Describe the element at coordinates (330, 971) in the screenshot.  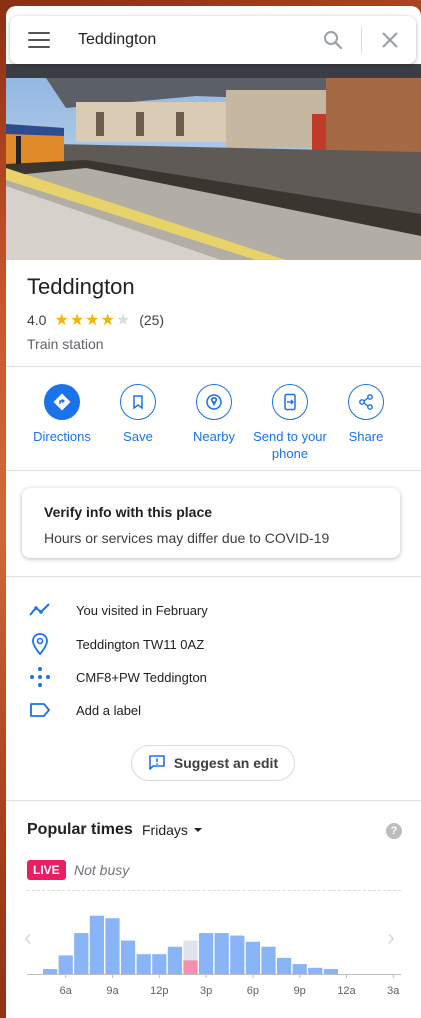
I see `chart-bar-11p` at that location.